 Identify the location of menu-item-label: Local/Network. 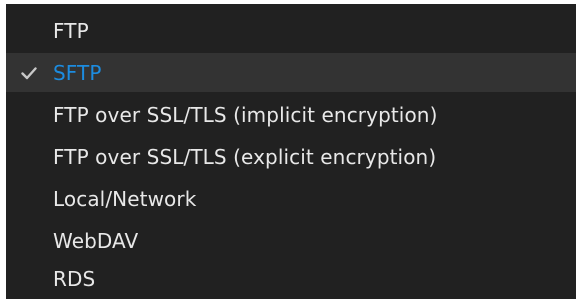
(125, 198).